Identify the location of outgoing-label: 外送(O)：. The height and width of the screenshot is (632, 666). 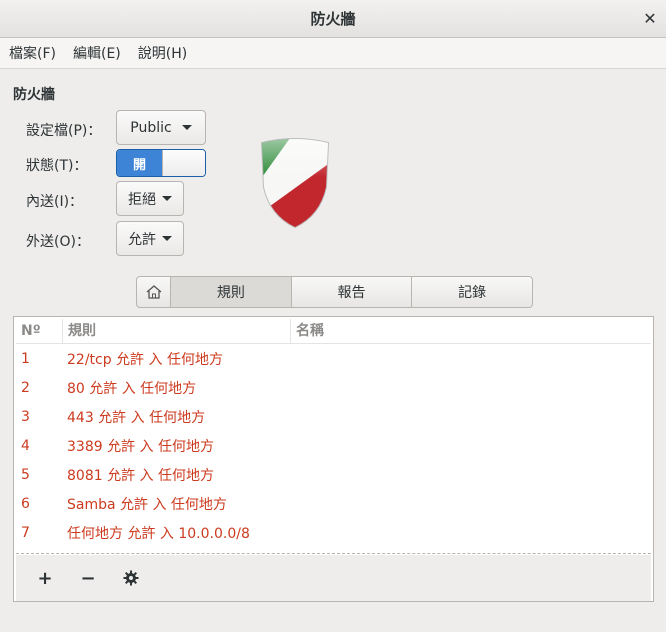
(58, 242).